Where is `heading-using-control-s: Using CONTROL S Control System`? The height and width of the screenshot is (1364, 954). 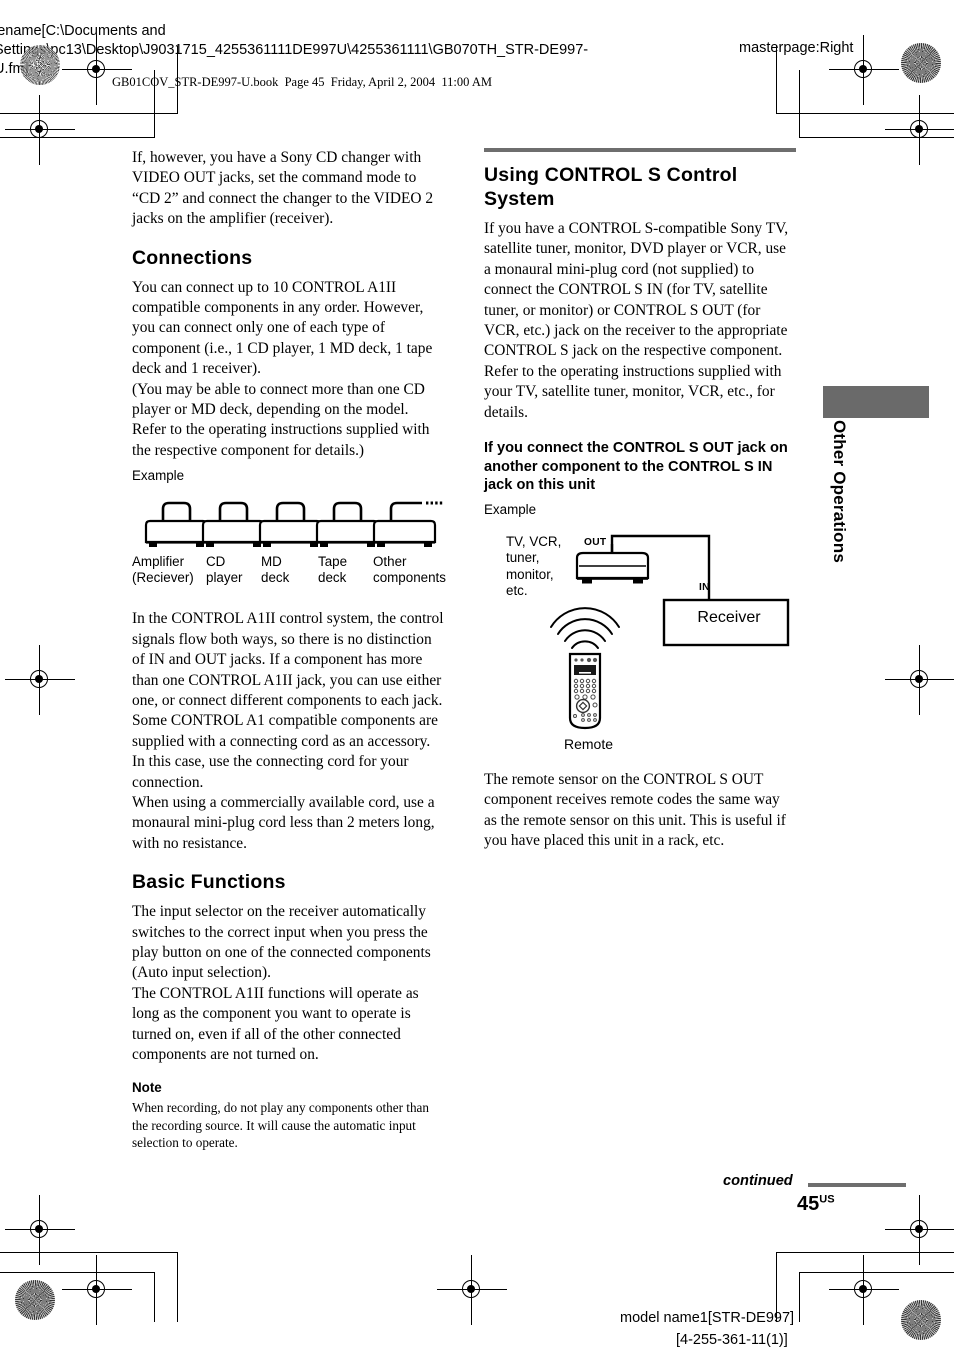 heading-using-control-s: Using CONTROL S Control System is located at coordinates (640, 179).